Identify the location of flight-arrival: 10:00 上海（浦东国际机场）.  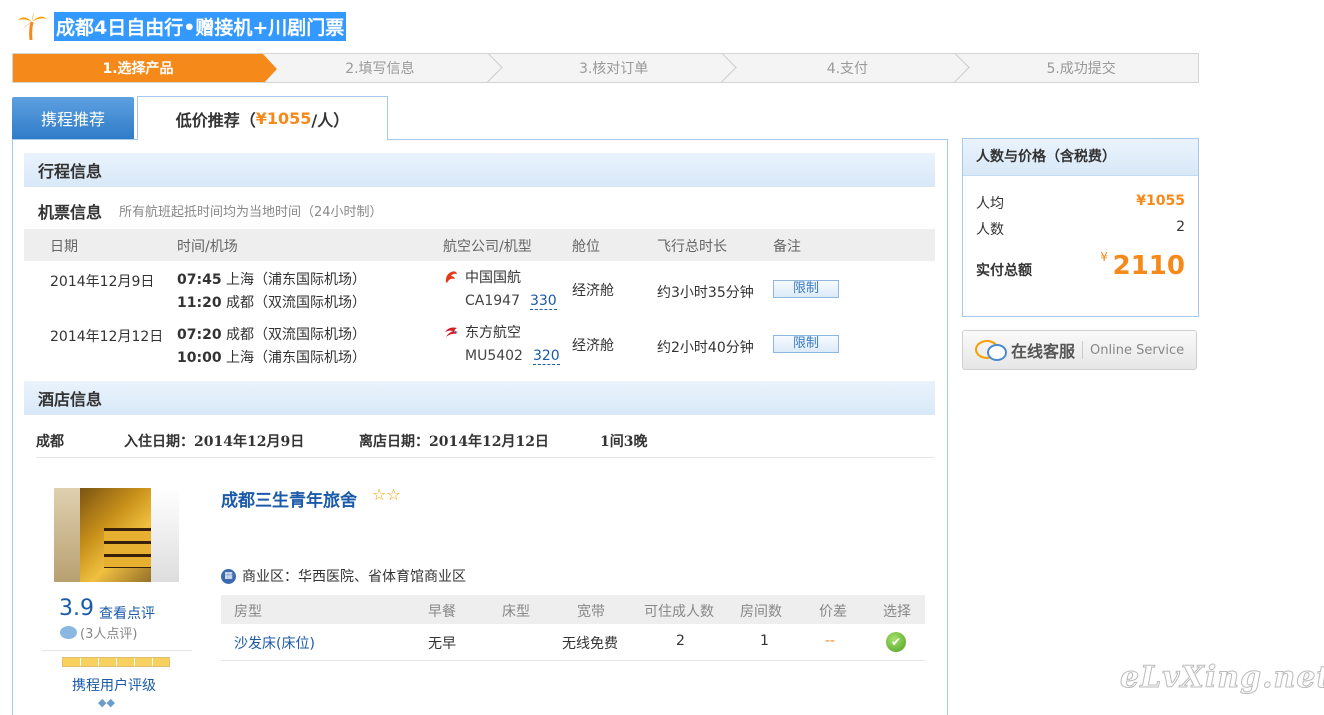
(271, 357).